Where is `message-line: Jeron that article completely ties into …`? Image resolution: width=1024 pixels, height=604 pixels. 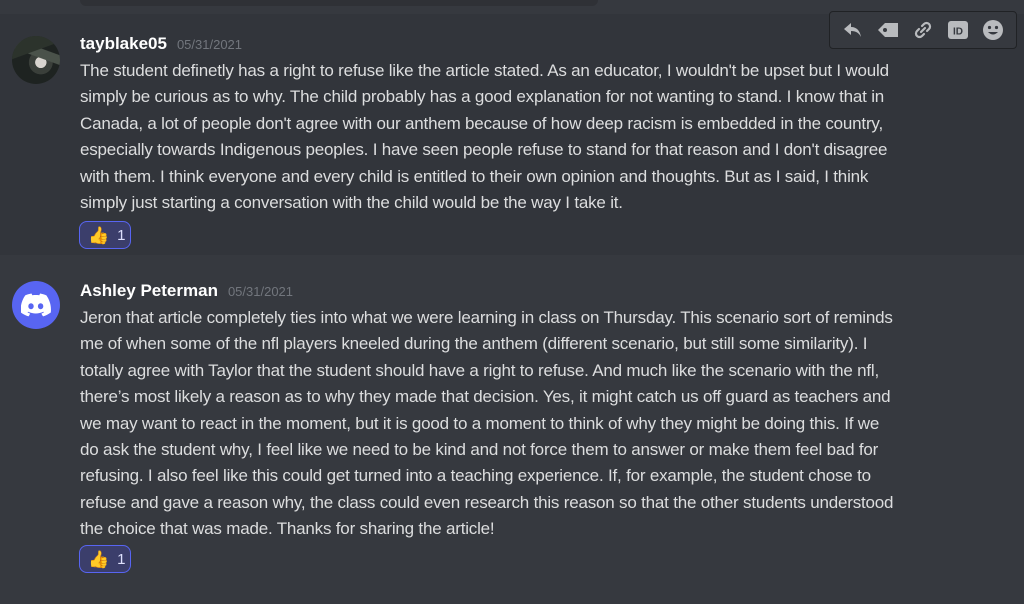 message-line: Jeron that article completely ties into … is located at coordinates (486, 317).